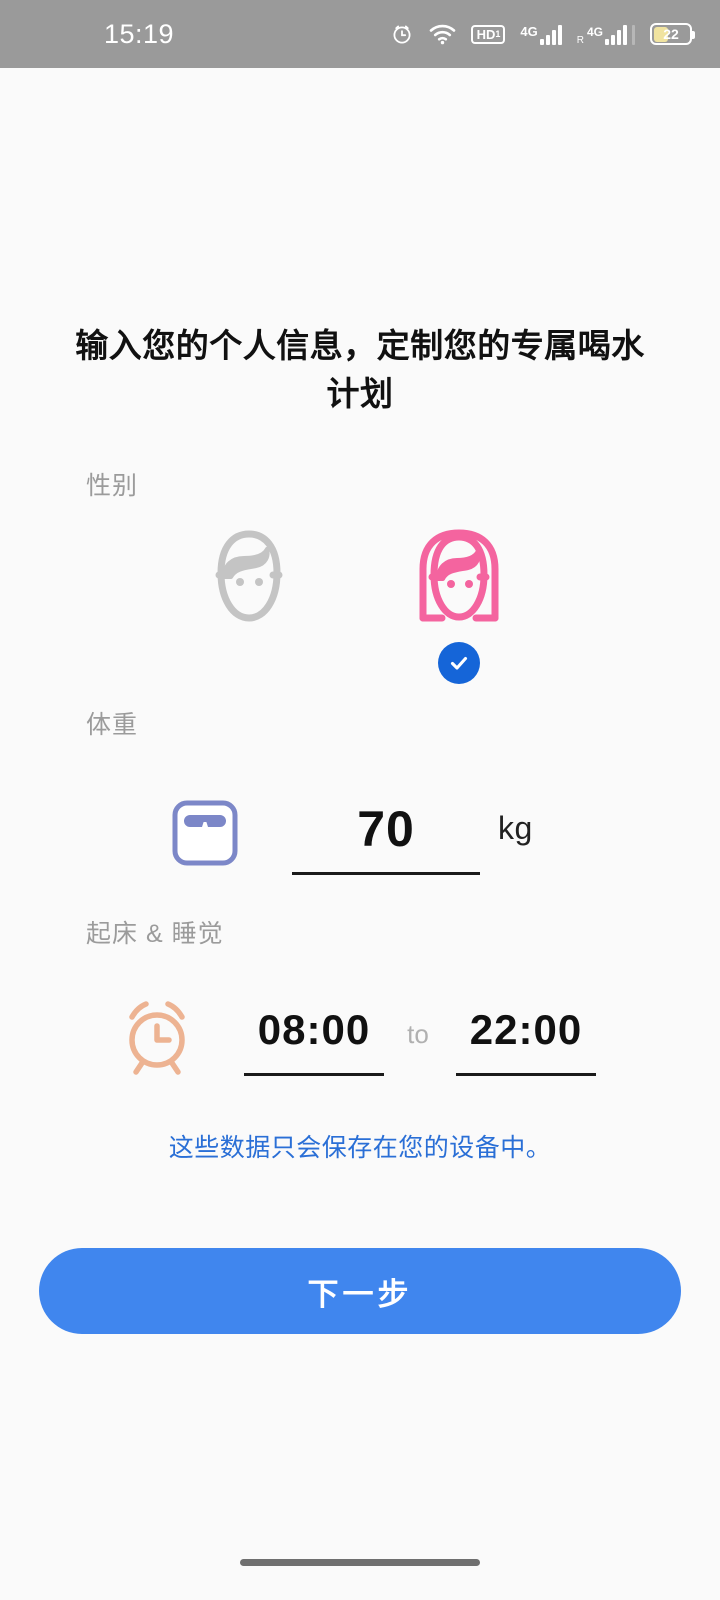 This screenshot has height=1600, width=720. Describe the element at coordinates (594, 32) in the screenshot. I see `network-label-sim2: 4G` at that location.